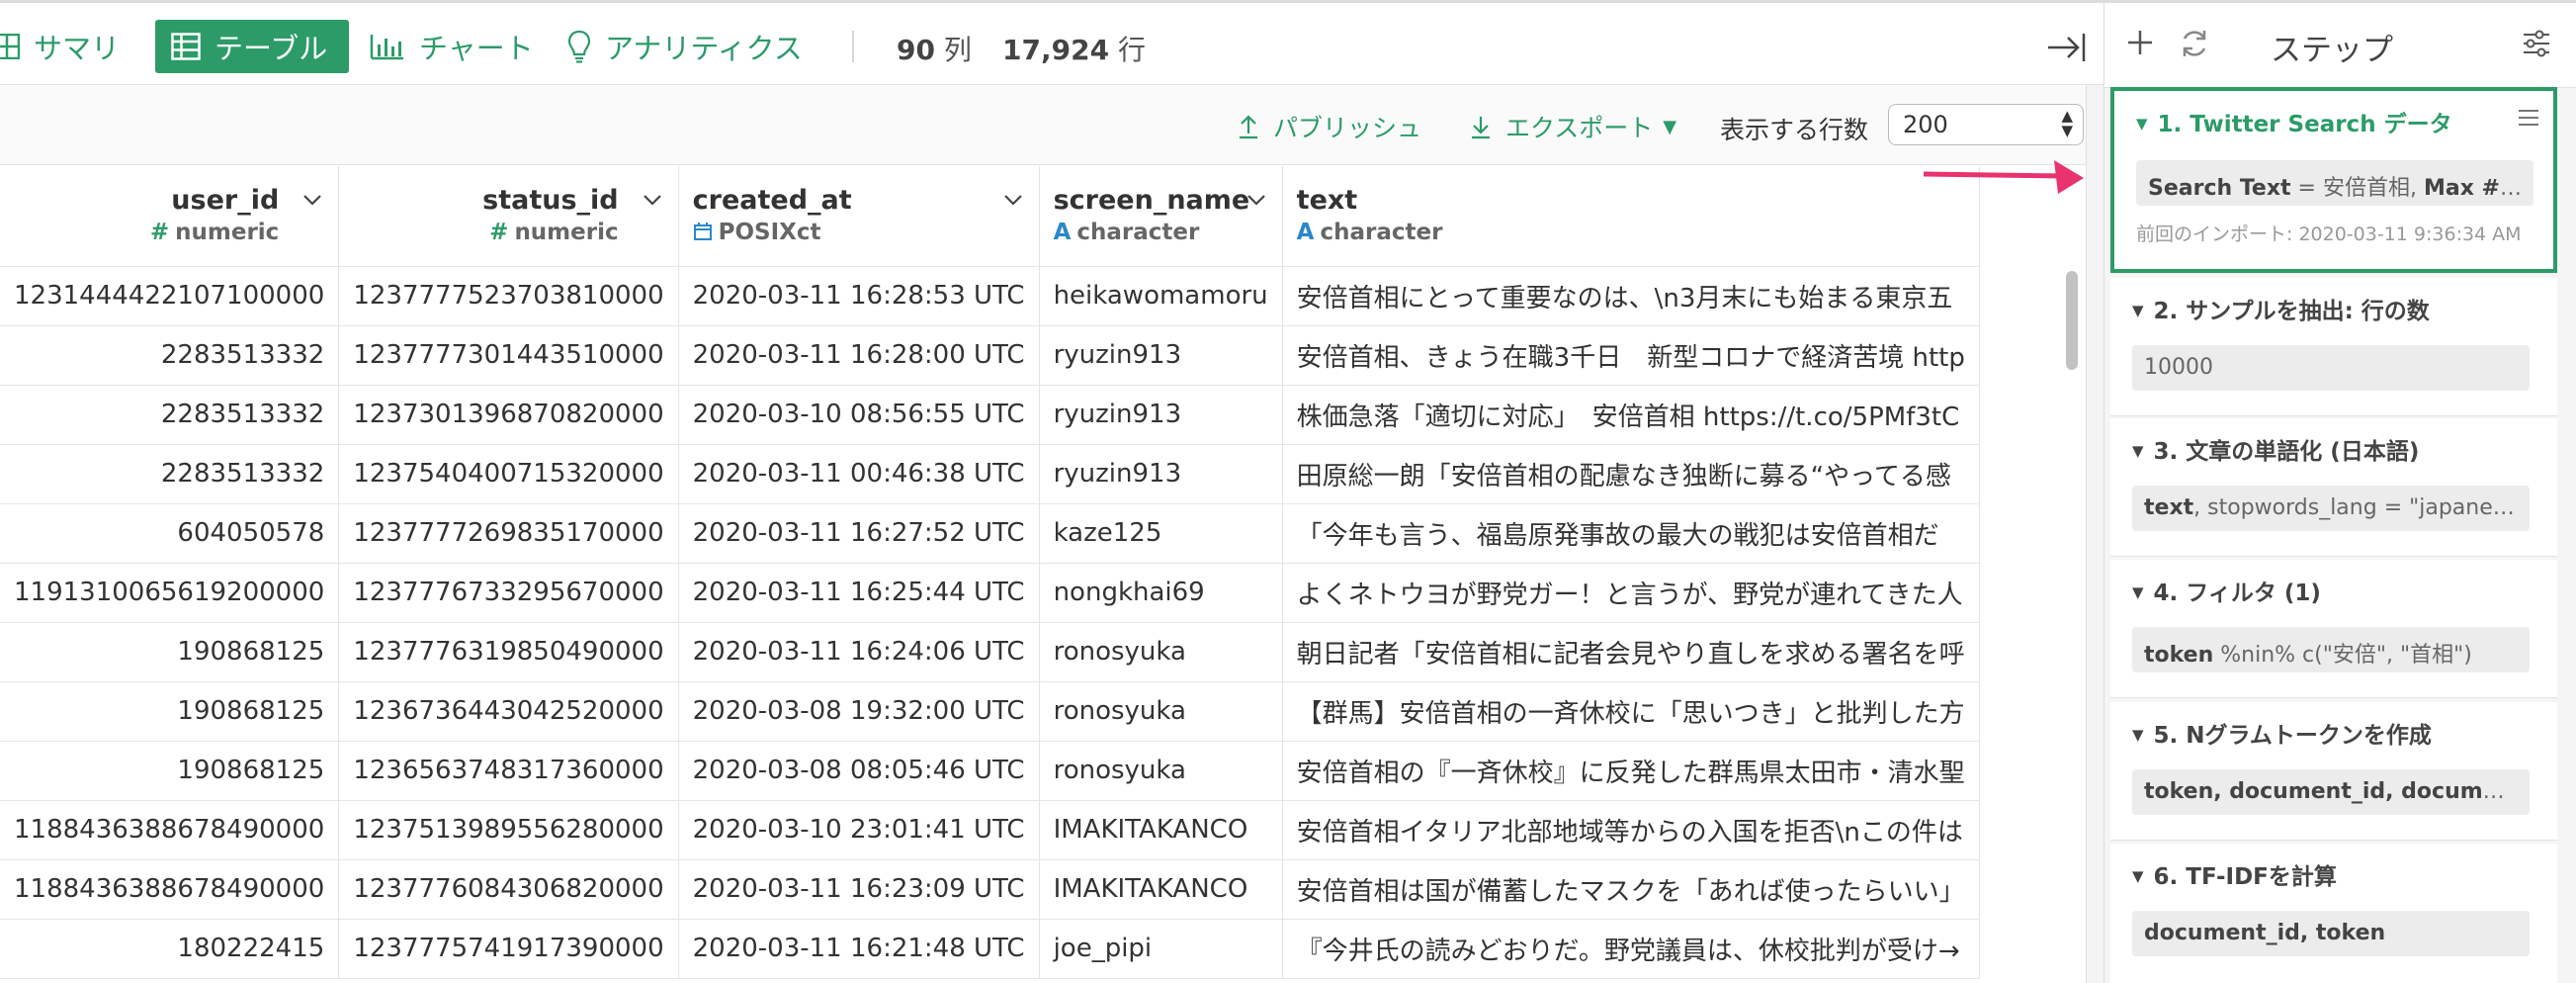 This screenshot has width=2576, height=983. I want to click on table-cell-screen-name: kaze125, so click(1161, 533).